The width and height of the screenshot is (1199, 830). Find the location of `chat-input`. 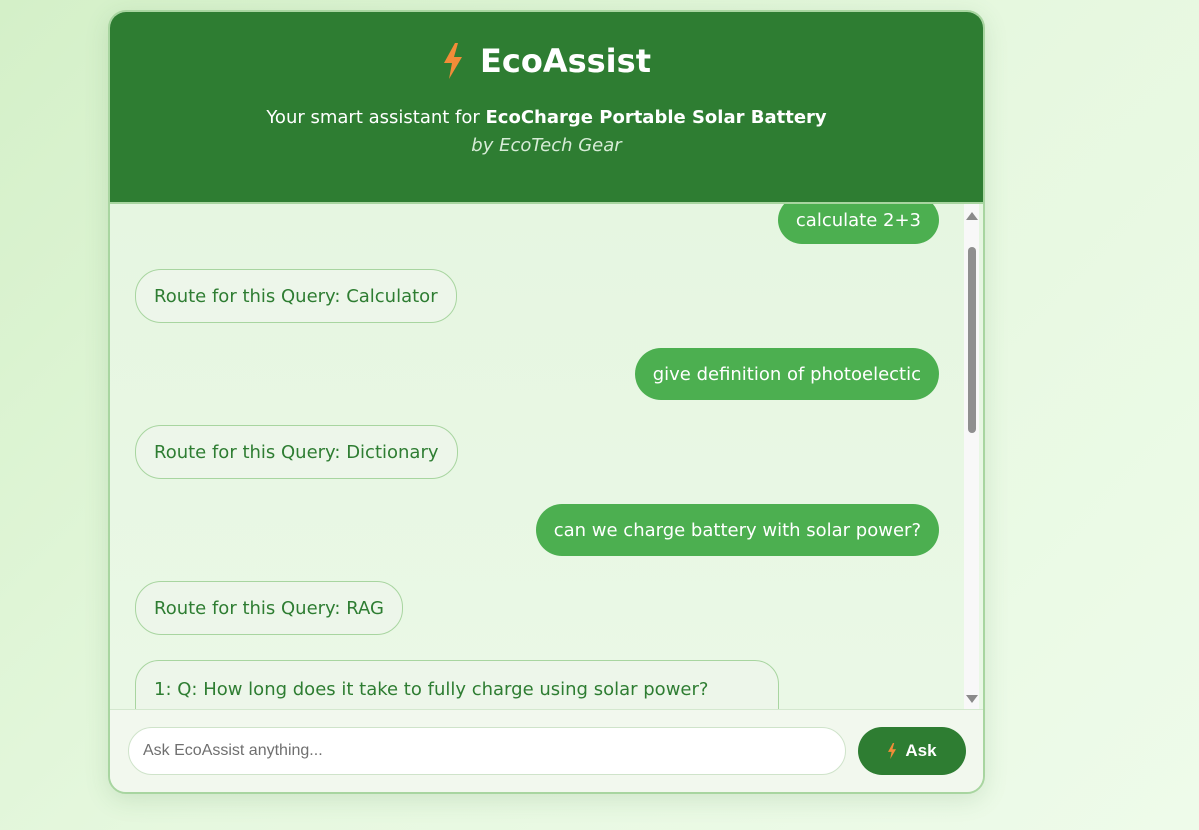

chat-input is located at coordinates (487, 751).